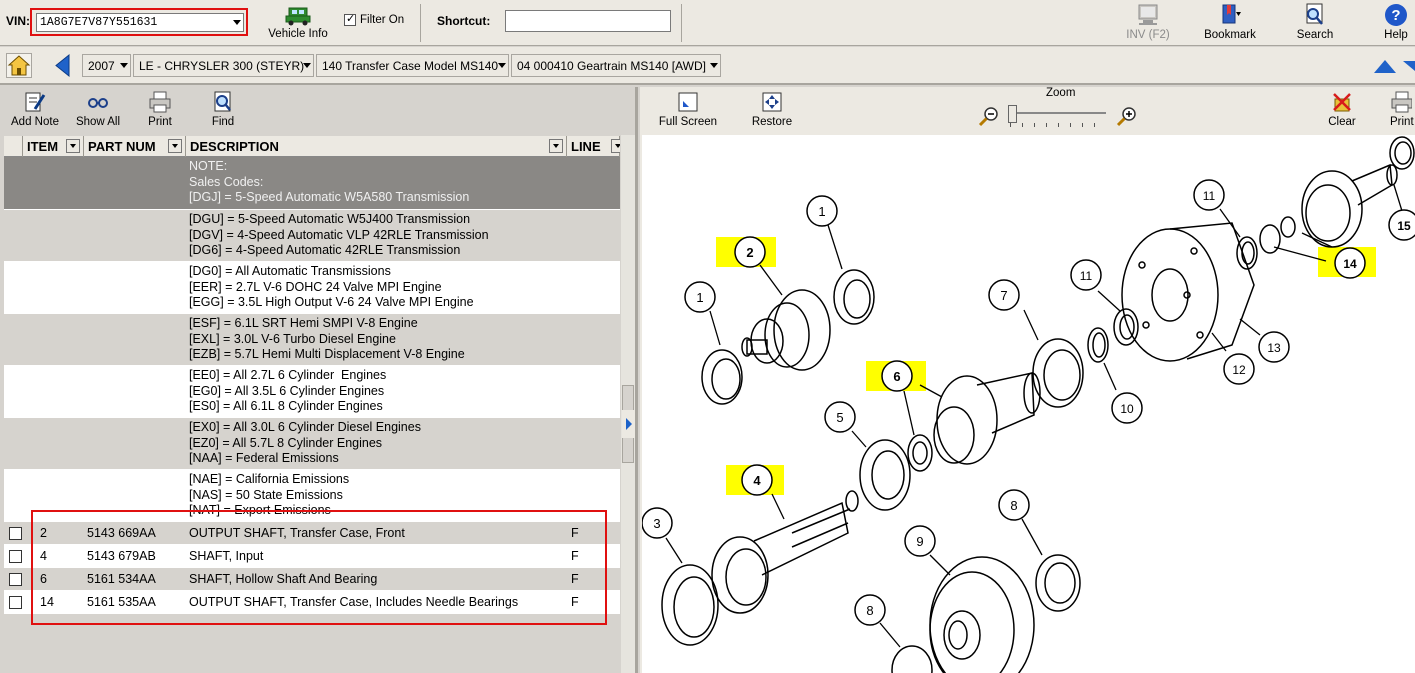  I want to click on filter-on-toggle: Filter On, so click(374, 19).